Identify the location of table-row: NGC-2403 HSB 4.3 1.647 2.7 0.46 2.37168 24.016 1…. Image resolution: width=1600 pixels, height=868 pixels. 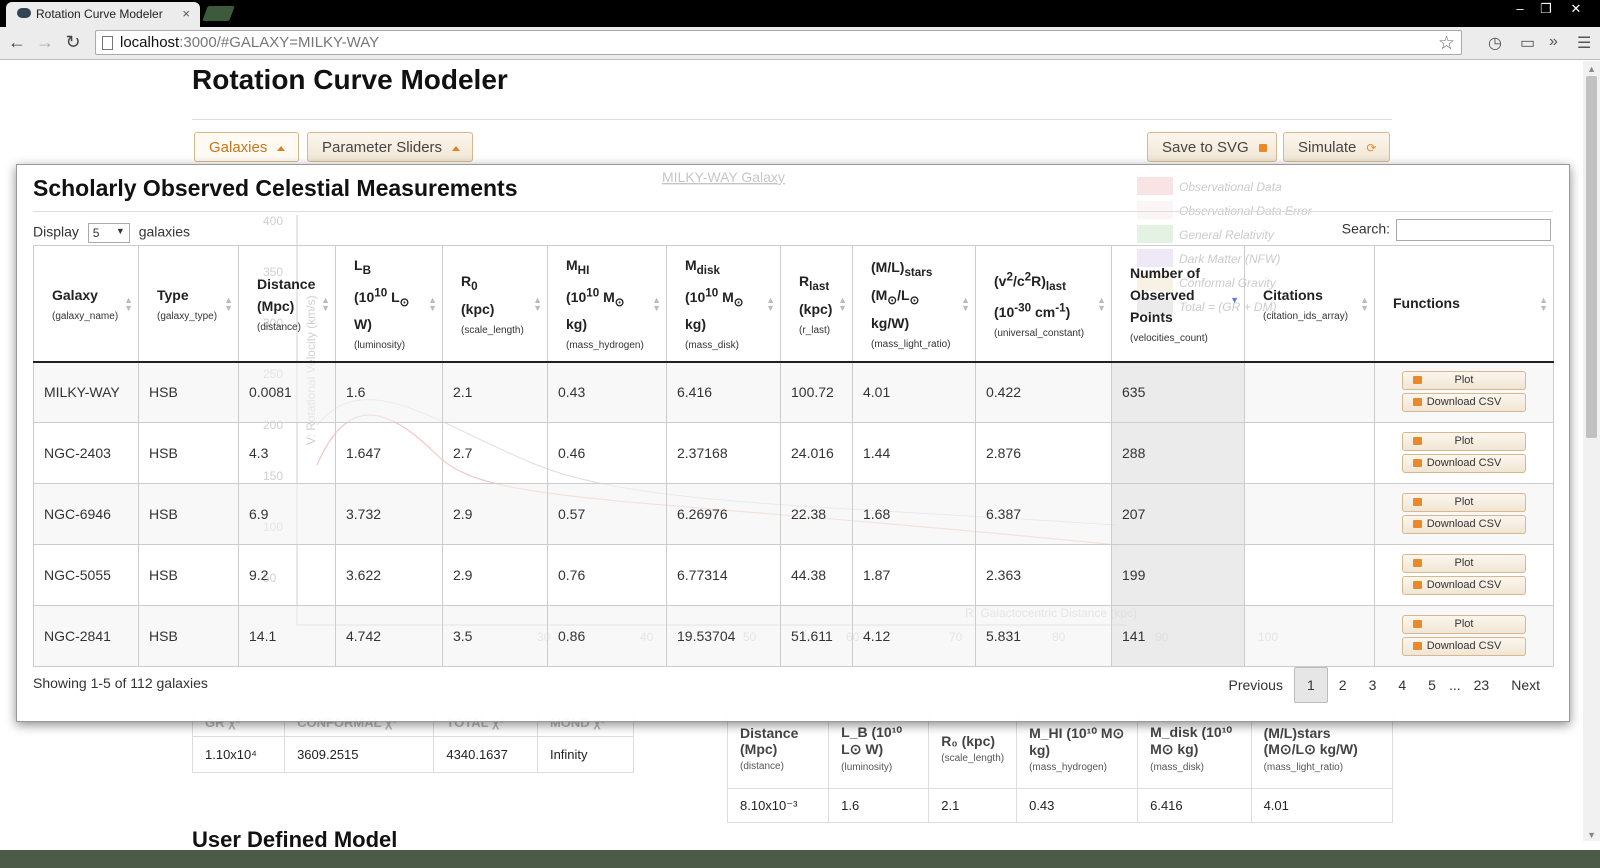
(793, 453).